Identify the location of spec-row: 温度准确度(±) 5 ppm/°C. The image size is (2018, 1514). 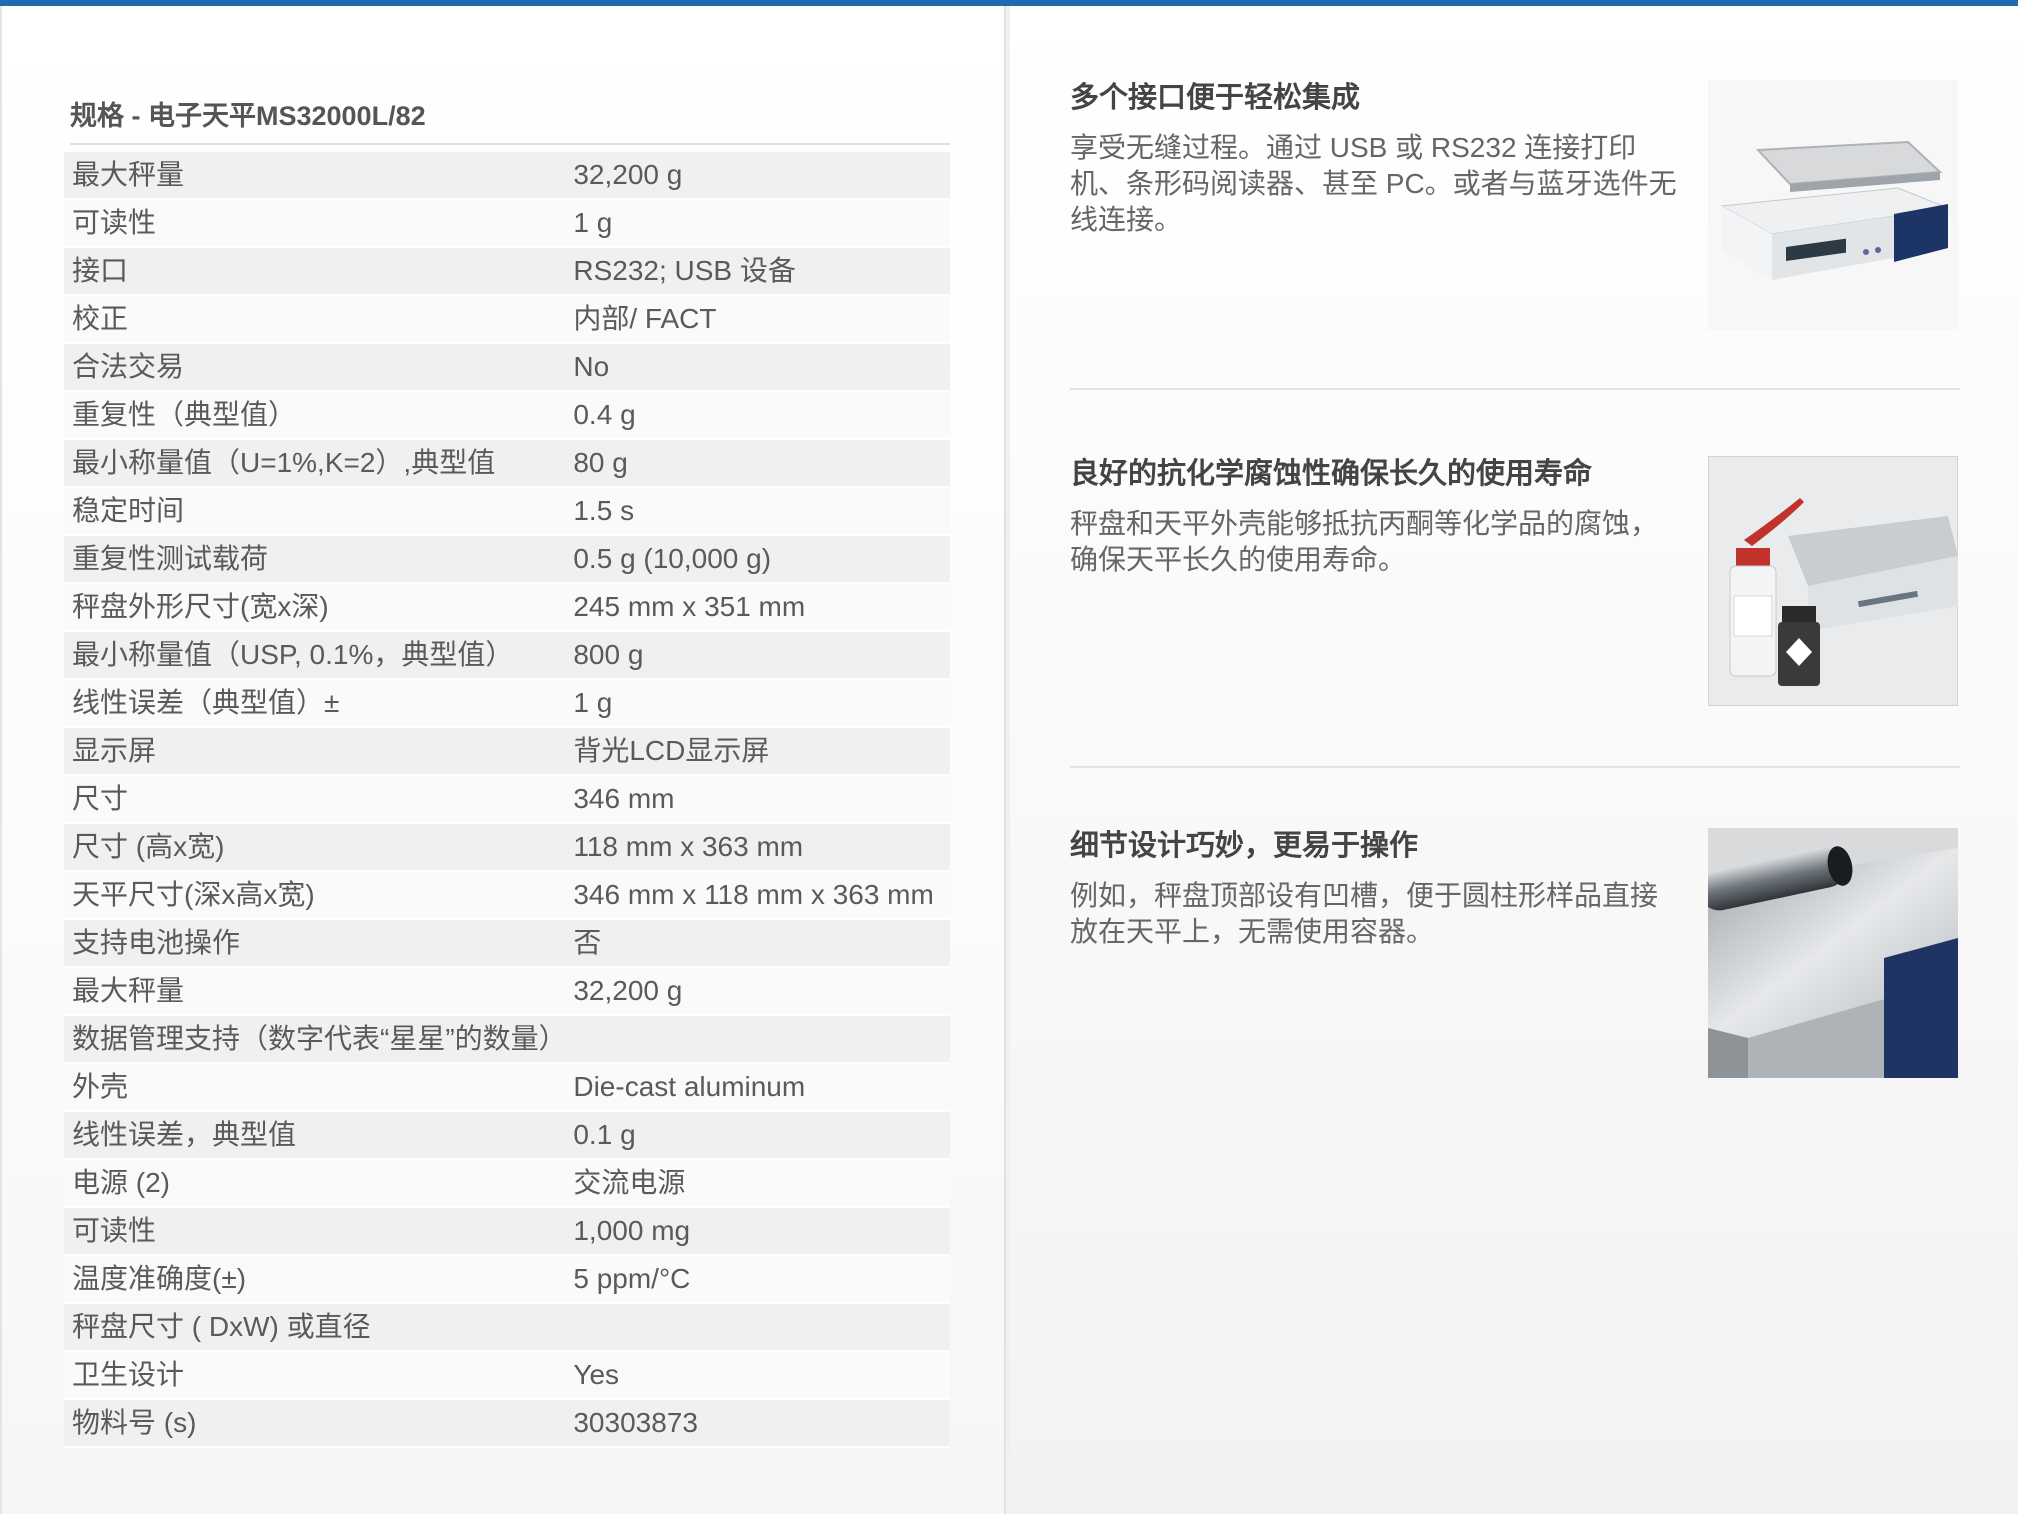
(507, 1279).